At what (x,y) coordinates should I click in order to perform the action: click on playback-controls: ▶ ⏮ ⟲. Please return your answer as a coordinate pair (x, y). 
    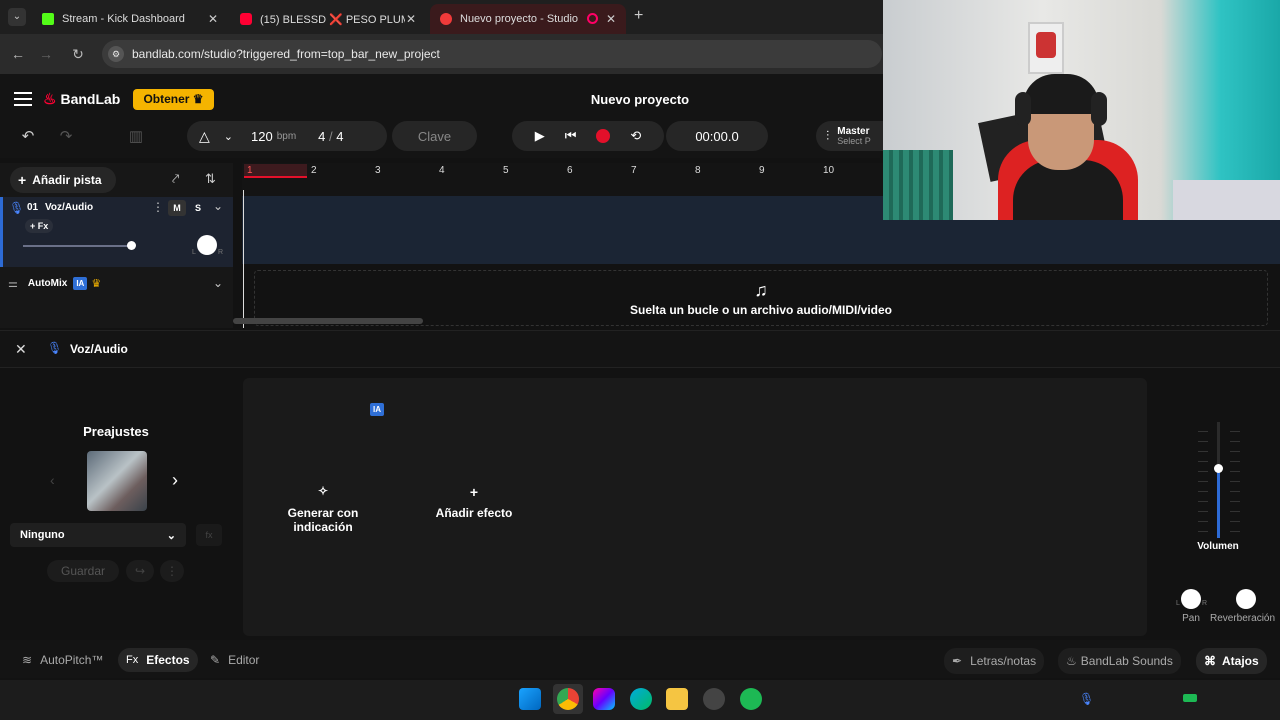
    Looking at the image, I should click on (588, 136).